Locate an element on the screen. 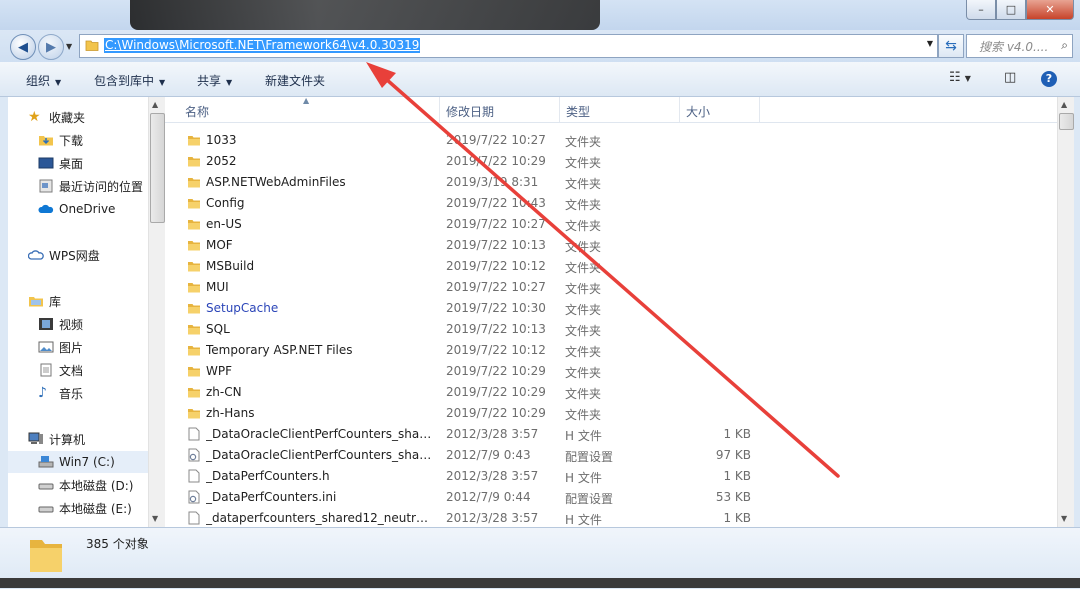 The width and height of the screenshot is (1080, 589). table-row: en-US 2019/7/22 10:27 文件夹 is located at coordinates (611, 224).